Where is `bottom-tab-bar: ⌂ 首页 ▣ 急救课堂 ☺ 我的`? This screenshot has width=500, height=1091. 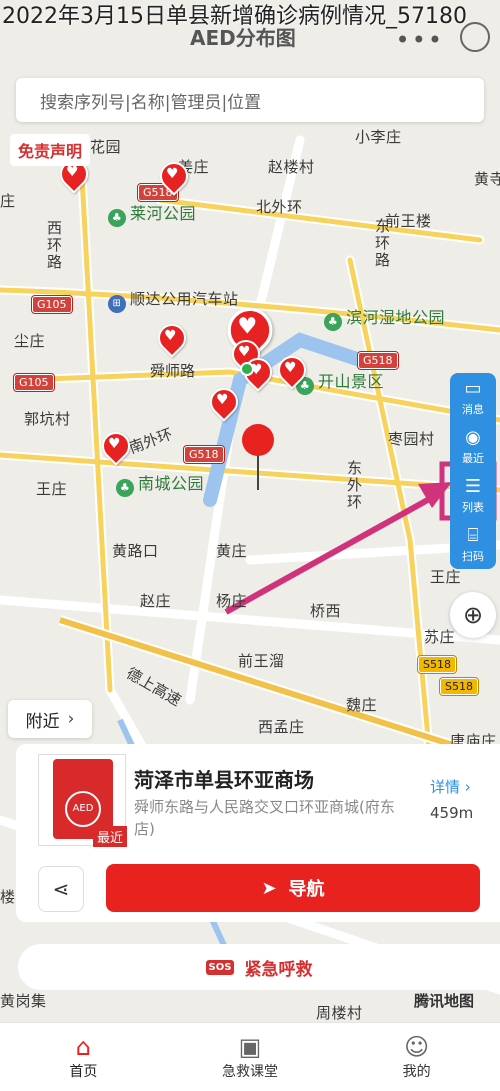 bottom-tab-bar: ⌂ 首页 ▣ 急救课堂 ☺ 我的 is located at coordinates (250, 1056).